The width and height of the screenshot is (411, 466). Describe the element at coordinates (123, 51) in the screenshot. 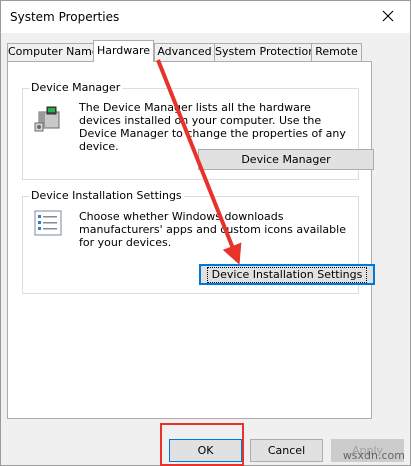

I see `tab-hardware: Hardware` at that location.